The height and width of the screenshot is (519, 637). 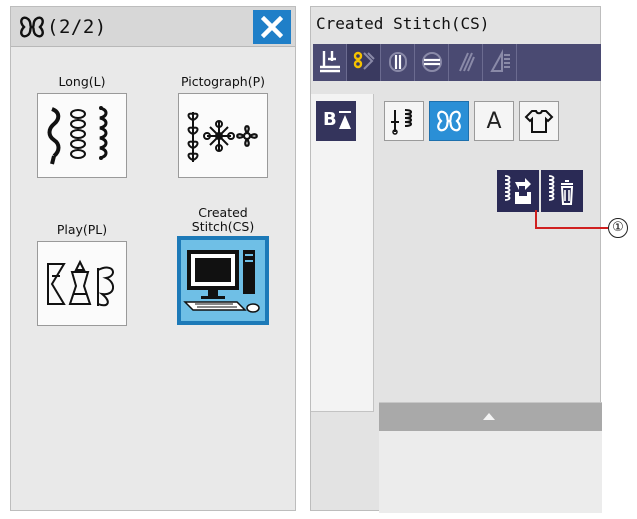 I want to click on pictograph-stitch-icon, so click(x=223, y=135).